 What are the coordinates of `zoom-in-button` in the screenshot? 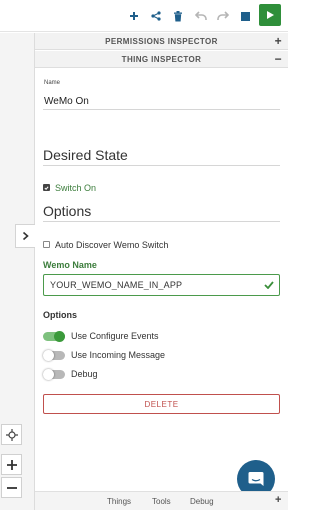 It's located at (11, 464).